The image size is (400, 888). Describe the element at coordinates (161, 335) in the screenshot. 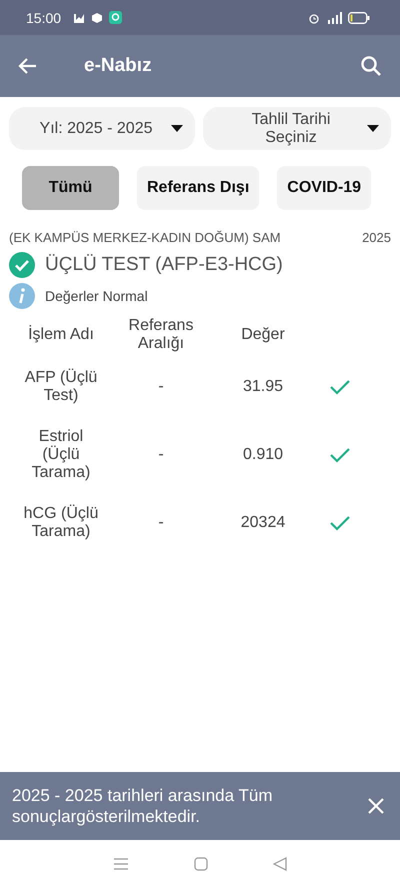

I see `column-header: Referans Aralığı` at that location.